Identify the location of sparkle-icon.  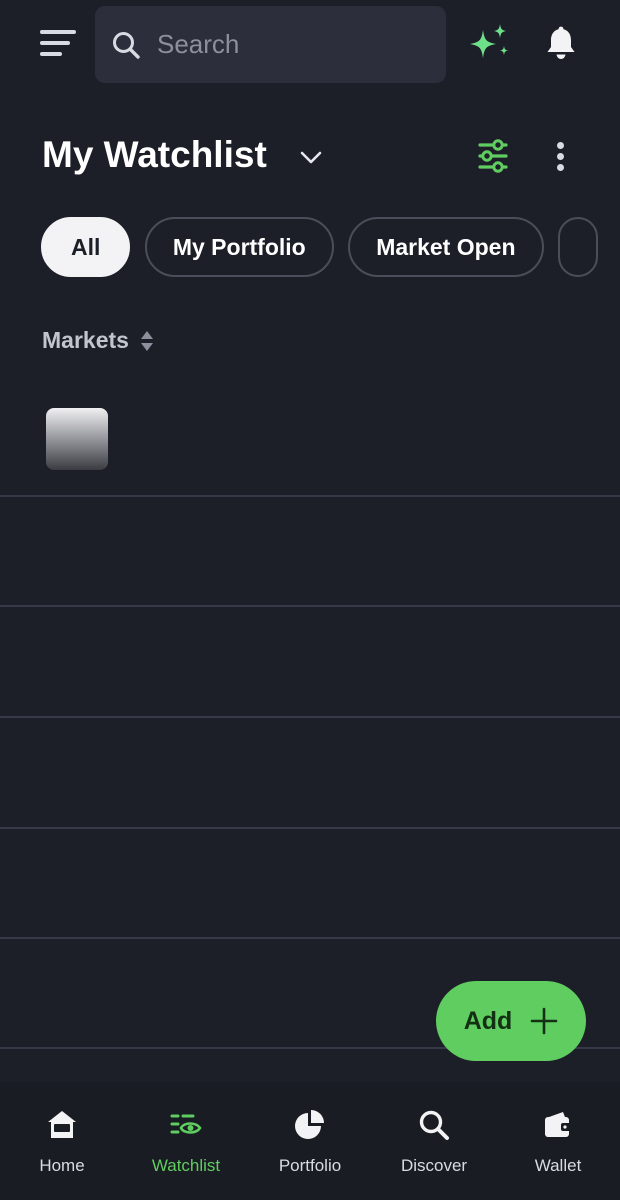
(489, 45).